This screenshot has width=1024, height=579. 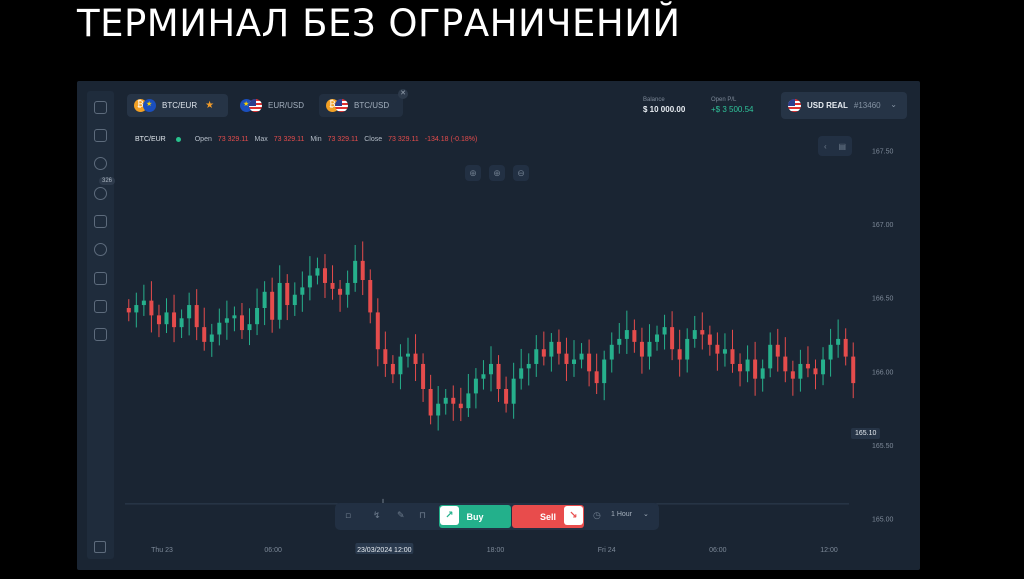 What do you see at coordinates (521, 173) in the screenshot?
I see `zoom-out-icon: ⊖` at bounding box center [521, 173].